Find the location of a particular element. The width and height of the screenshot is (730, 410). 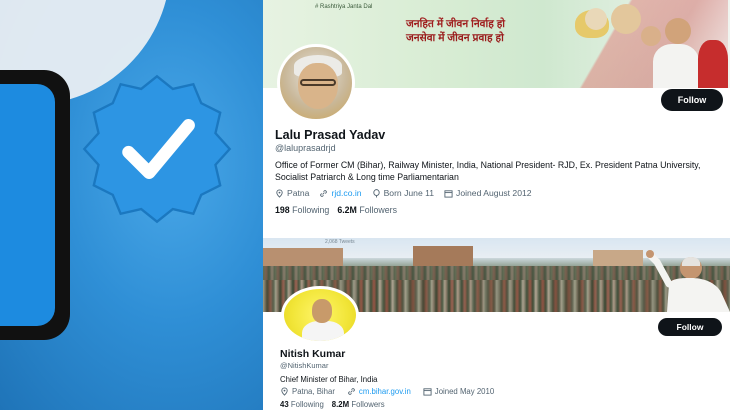

location-item: Patna is located at coordinates (292, 193).